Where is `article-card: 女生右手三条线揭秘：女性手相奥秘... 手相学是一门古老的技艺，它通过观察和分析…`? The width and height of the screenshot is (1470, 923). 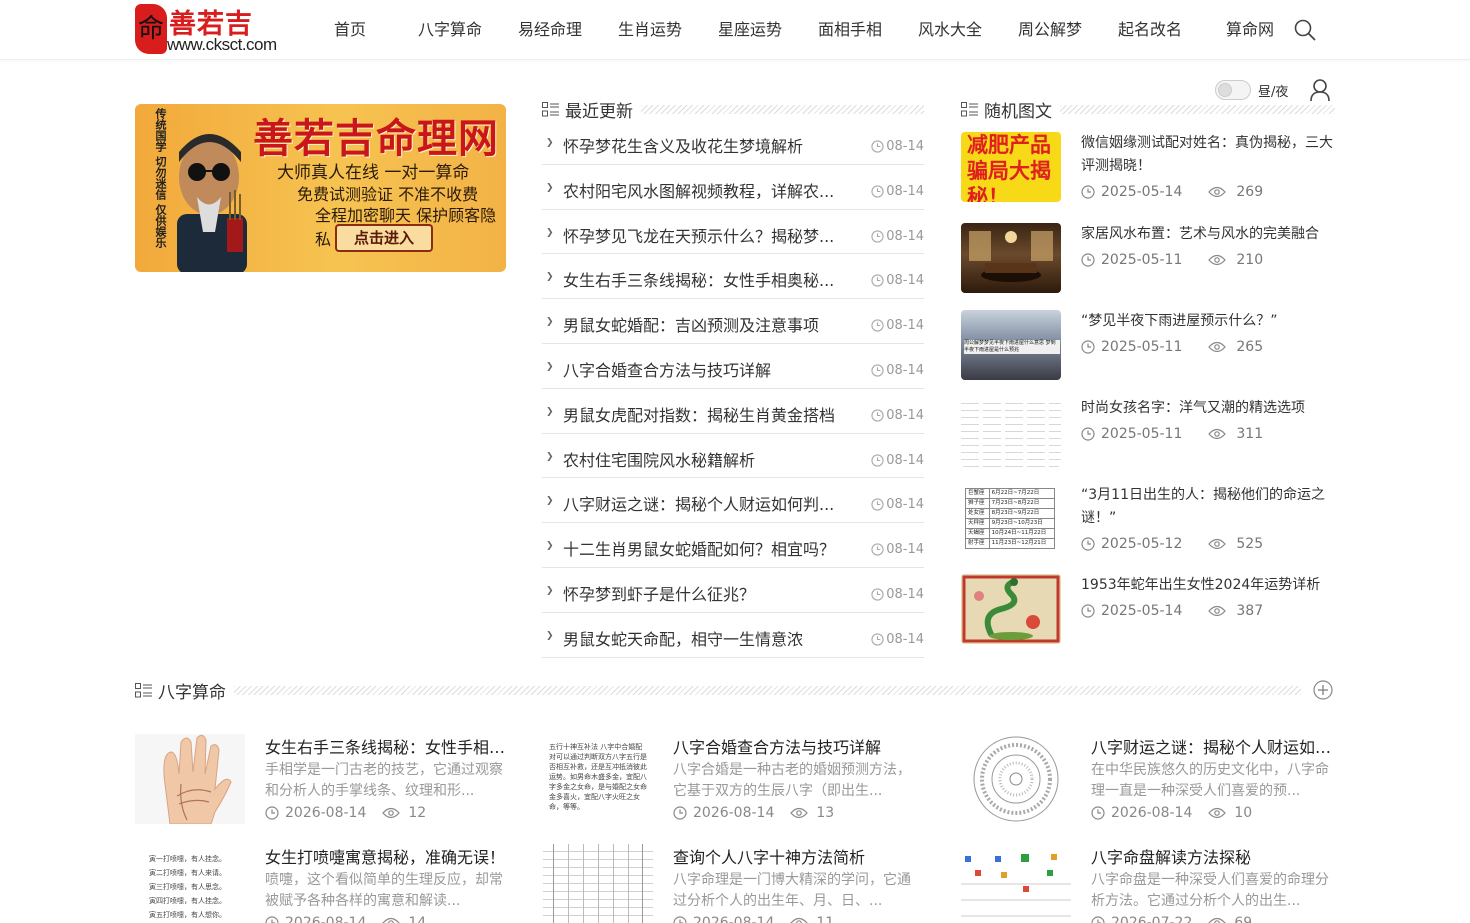
article-card: 女生右手三条线揭秘：女性手相奥秘... 手相学是一门古老的技艺，它通过观察和分析… is located at coordinates (325, 784).